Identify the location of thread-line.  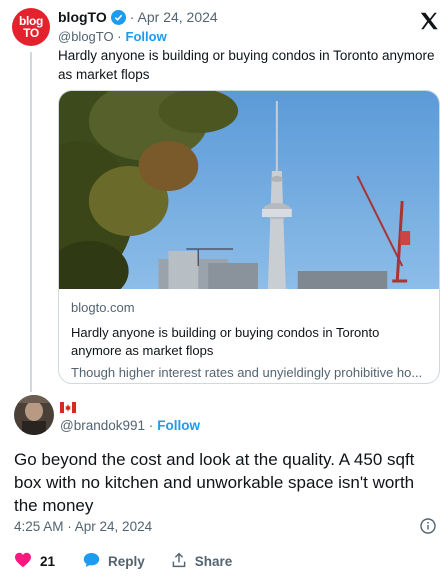
(31, 222).